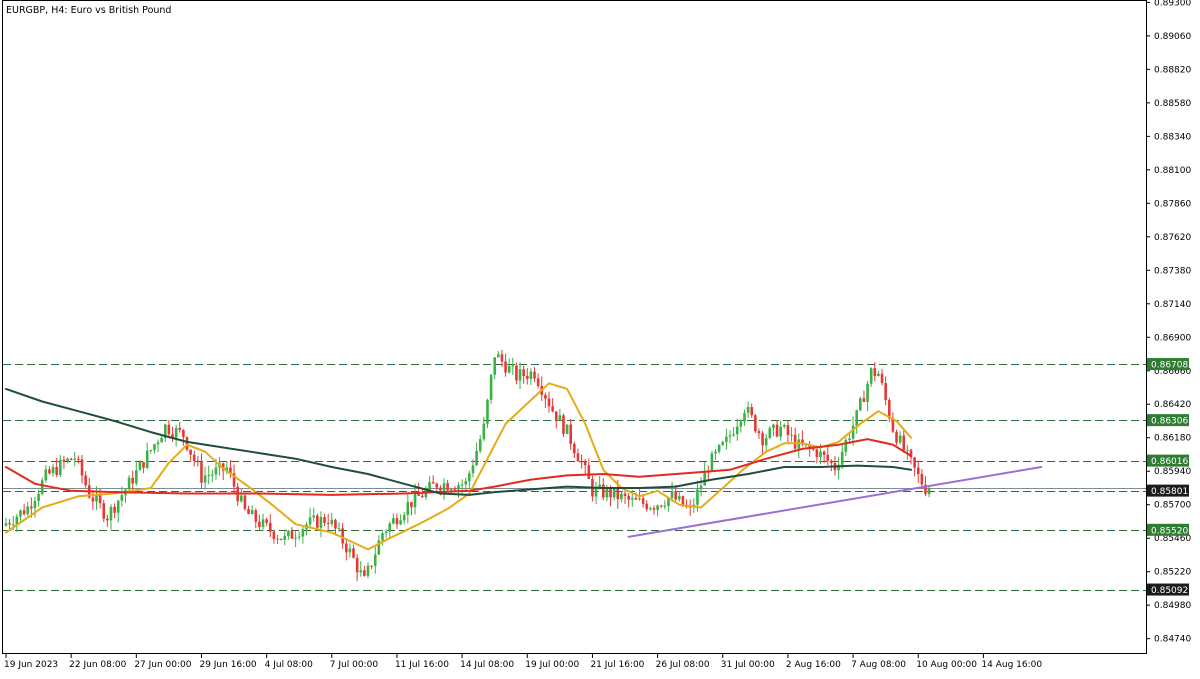  Describe the element at coordinates (227, 665) in the screenshot. I see `x-tick-label: 29 Jun 16:00` at that location.